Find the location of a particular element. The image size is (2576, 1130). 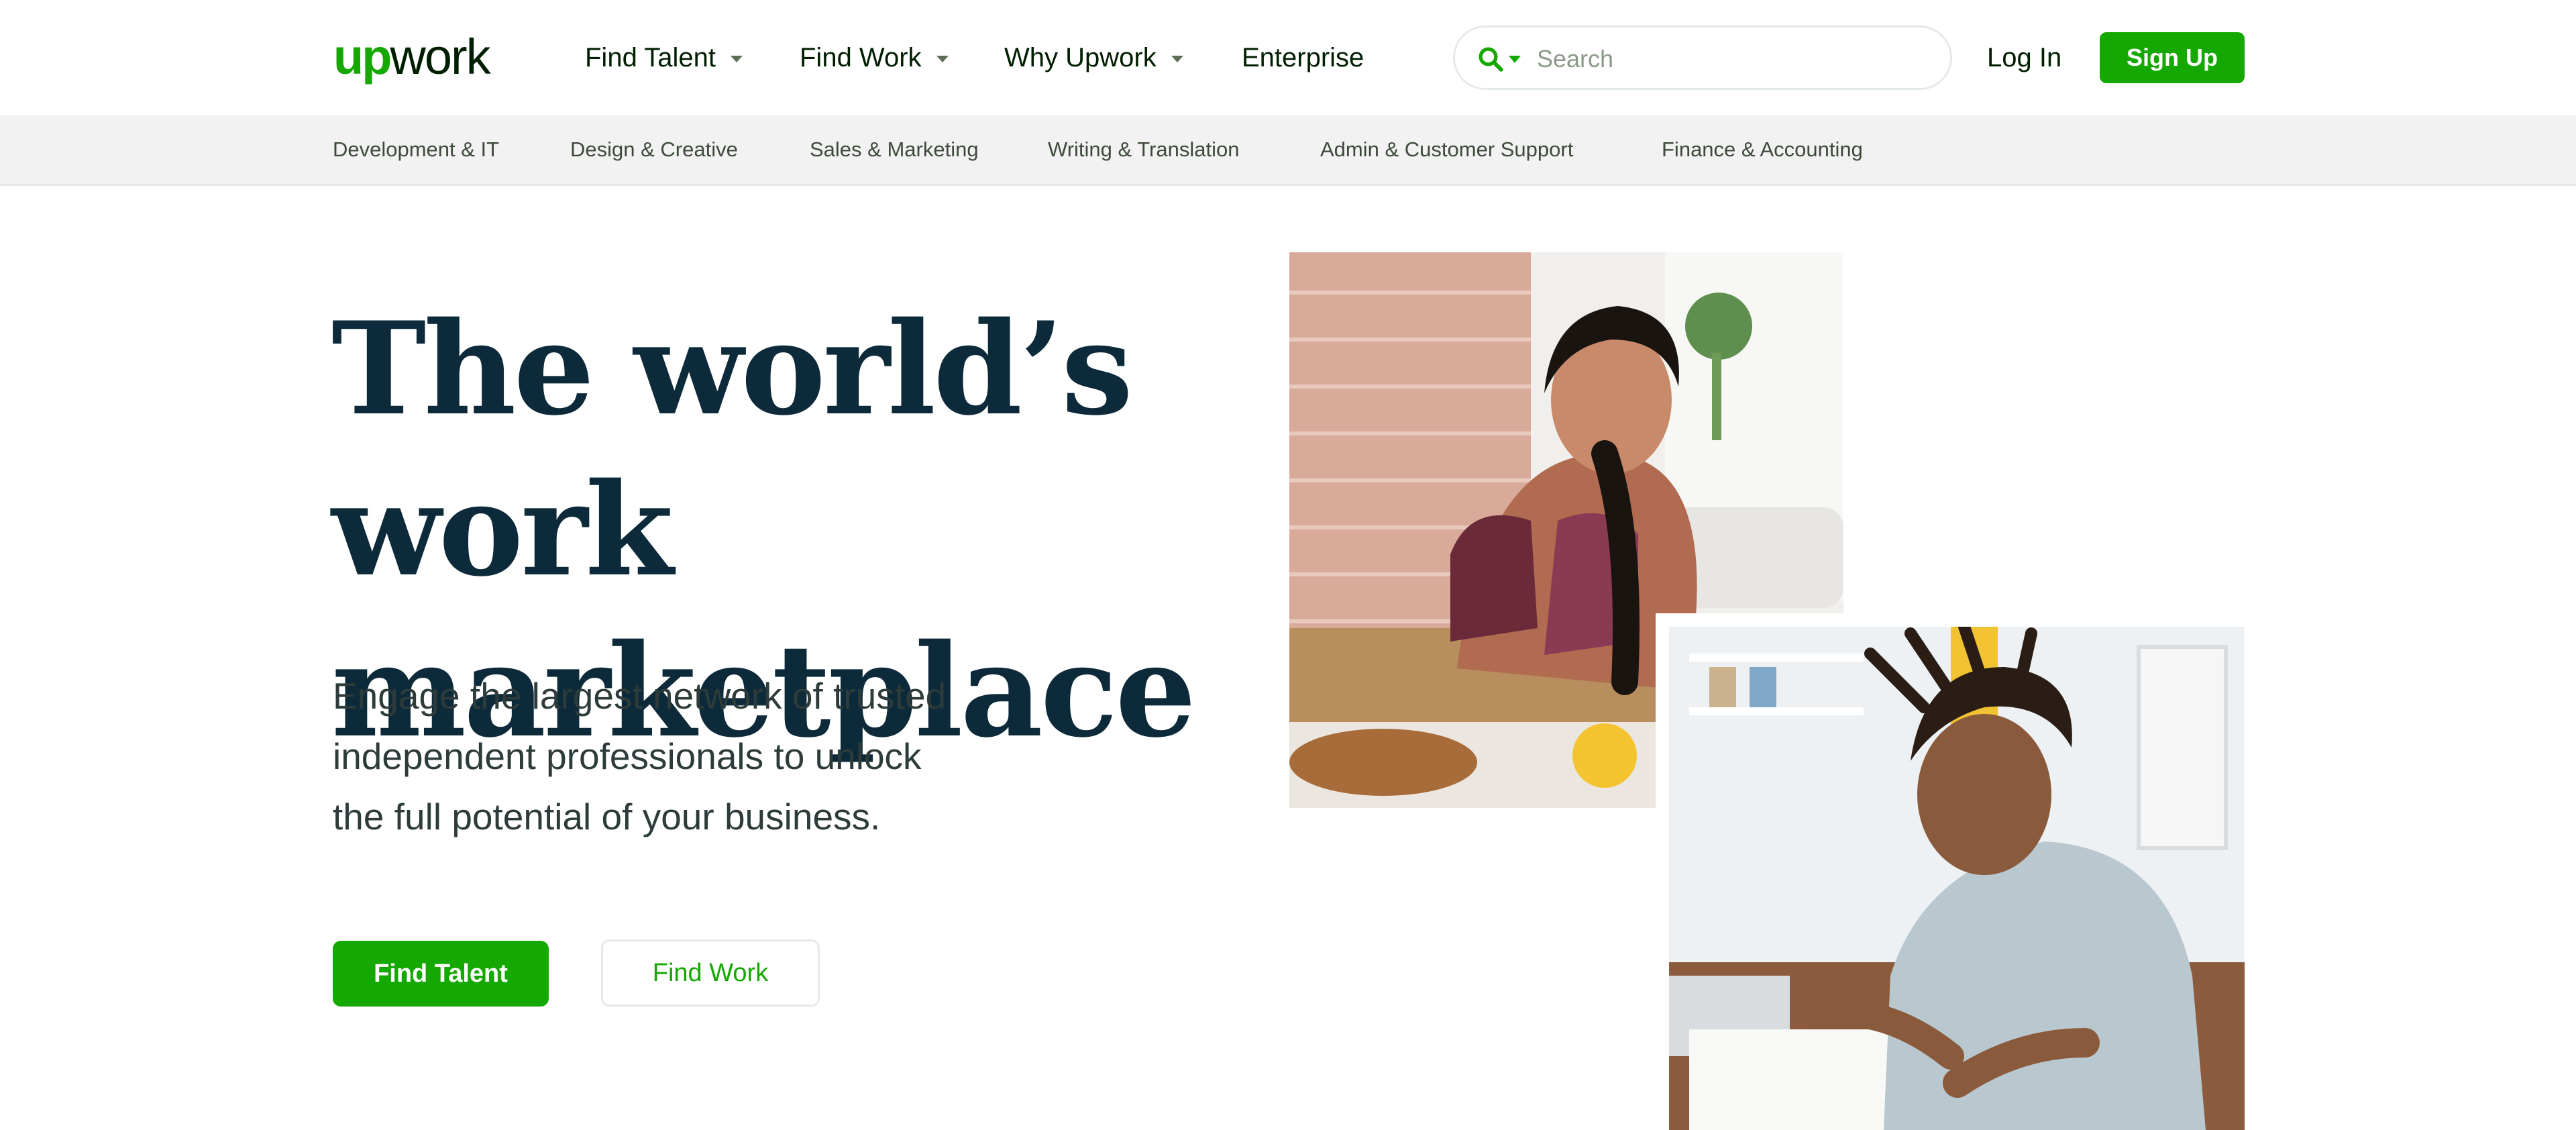

upwork-logo: upwork is located at coordinates (412, 57).